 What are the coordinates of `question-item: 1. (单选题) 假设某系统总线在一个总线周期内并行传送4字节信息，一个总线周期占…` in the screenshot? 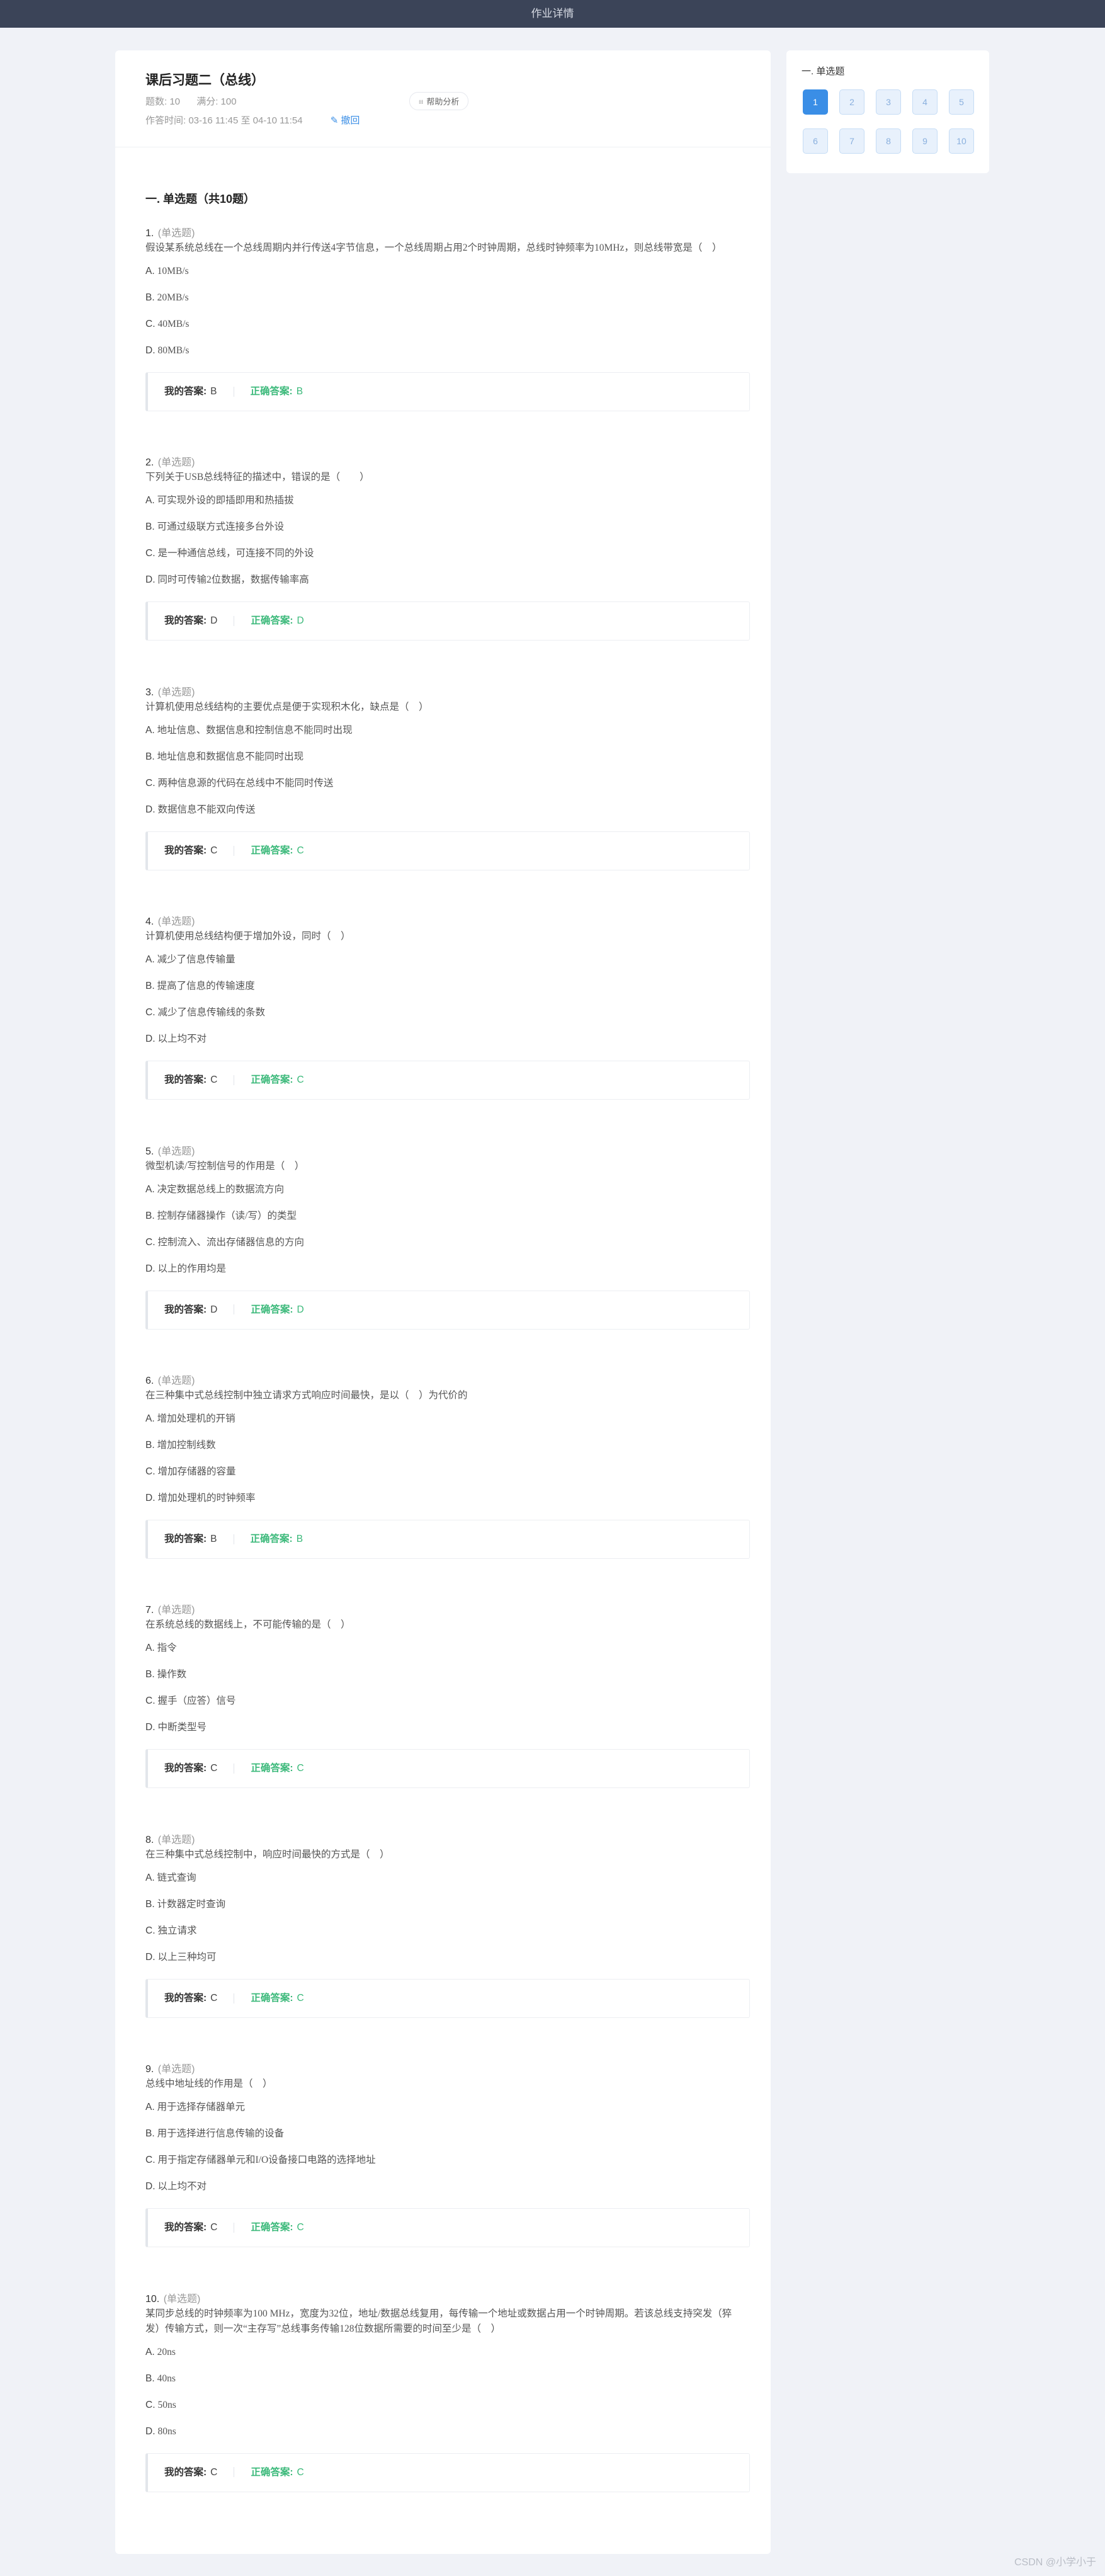 It's located at (447, 341).